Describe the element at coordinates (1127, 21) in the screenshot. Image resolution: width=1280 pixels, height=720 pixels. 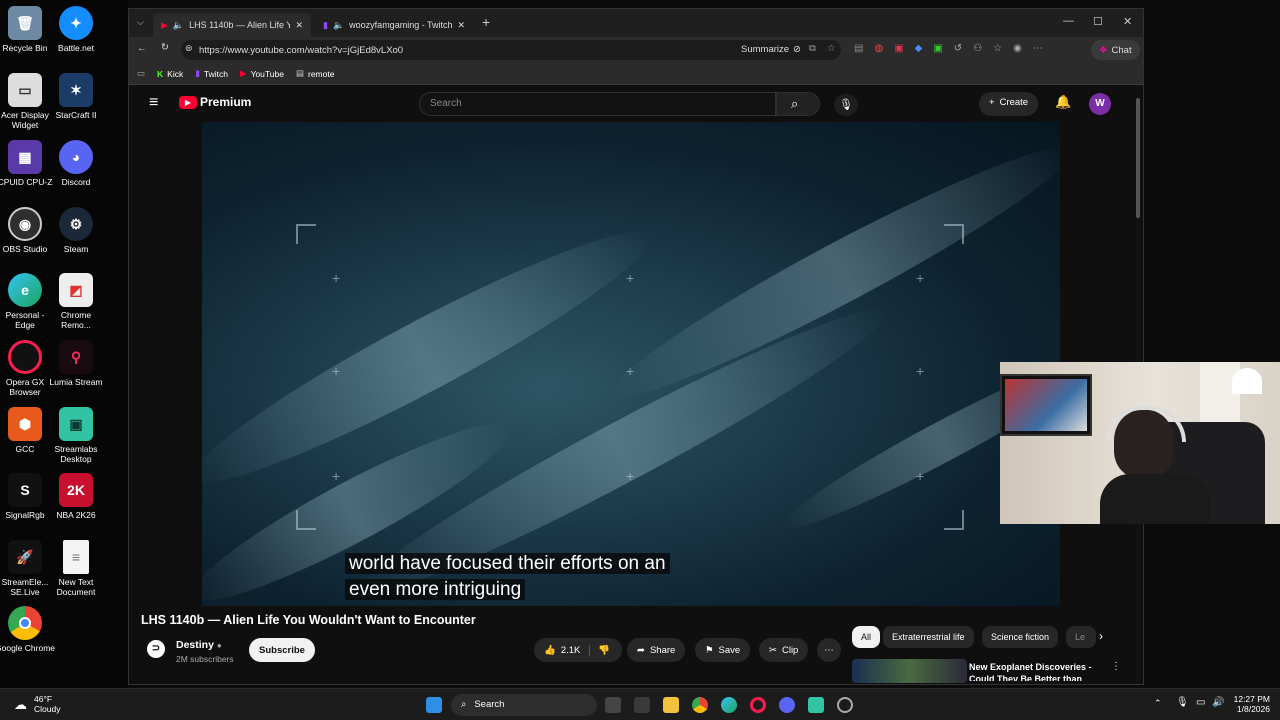
I see `close-window-icon: ✕` at that location.